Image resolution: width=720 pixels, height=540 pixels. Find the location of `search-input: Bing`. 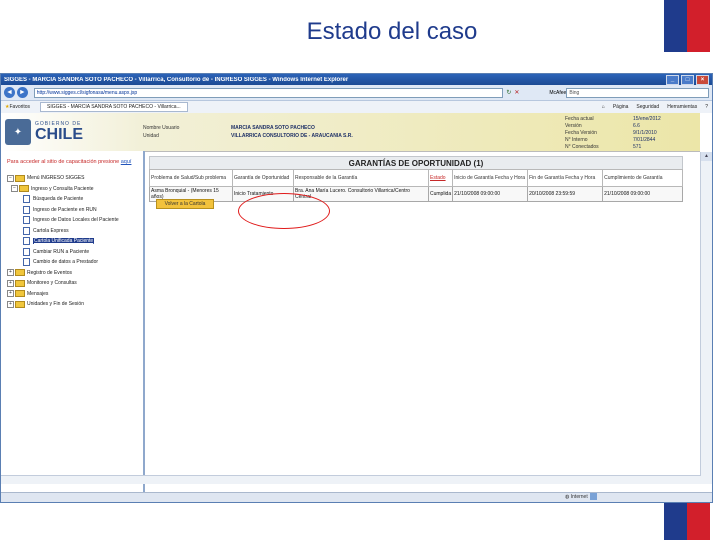

search-input: Bing is located at coordinates (637, 92).